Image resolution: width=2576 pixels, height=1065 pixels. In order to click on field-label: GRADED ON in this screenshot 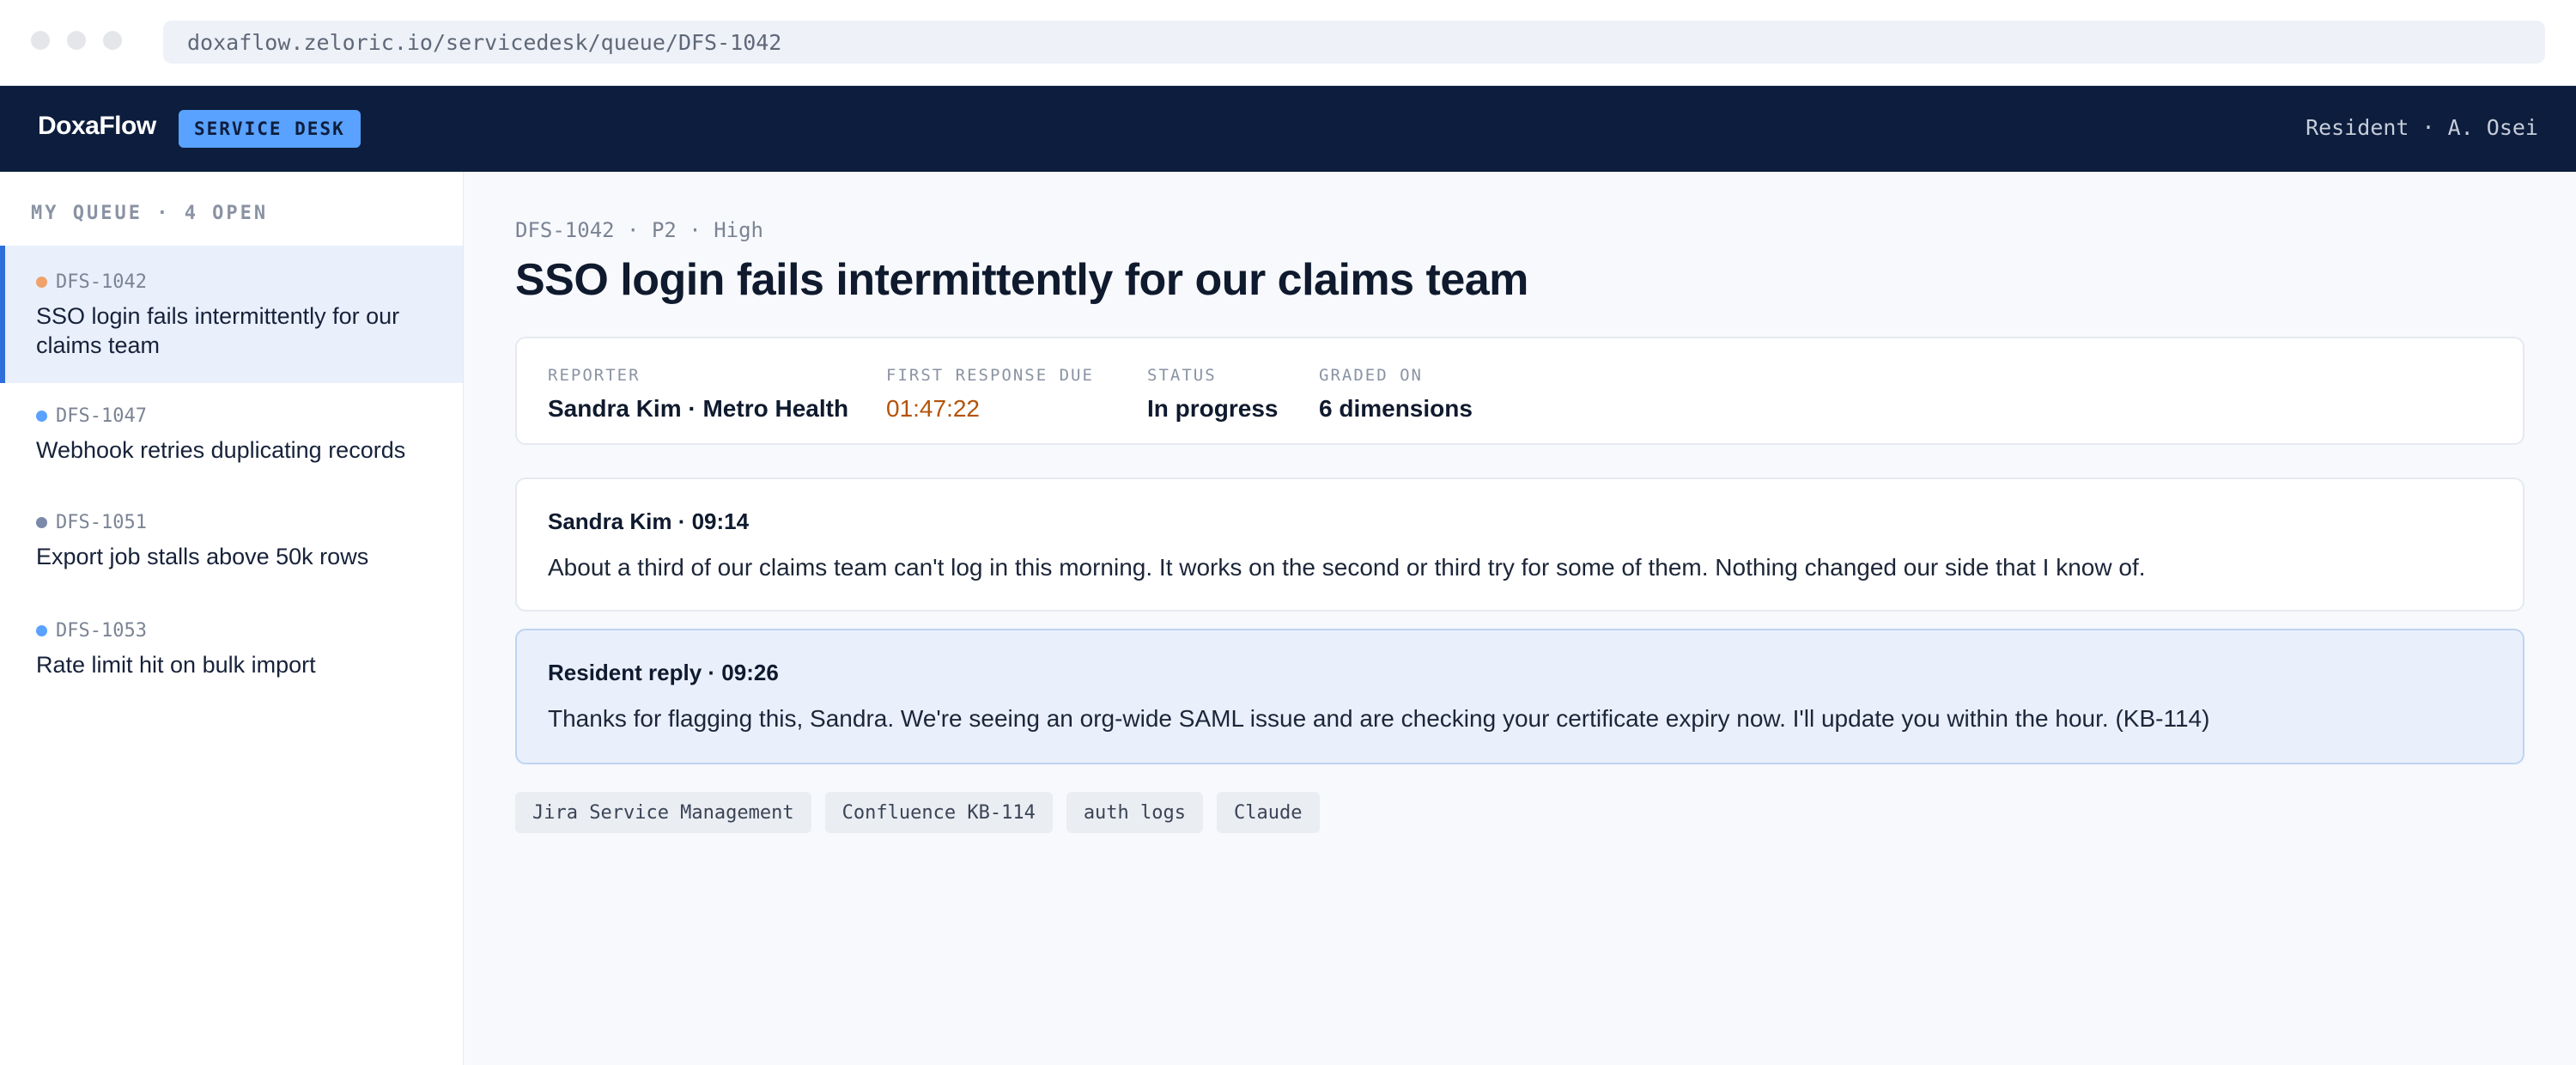, I will do `click(1371, 375)`.